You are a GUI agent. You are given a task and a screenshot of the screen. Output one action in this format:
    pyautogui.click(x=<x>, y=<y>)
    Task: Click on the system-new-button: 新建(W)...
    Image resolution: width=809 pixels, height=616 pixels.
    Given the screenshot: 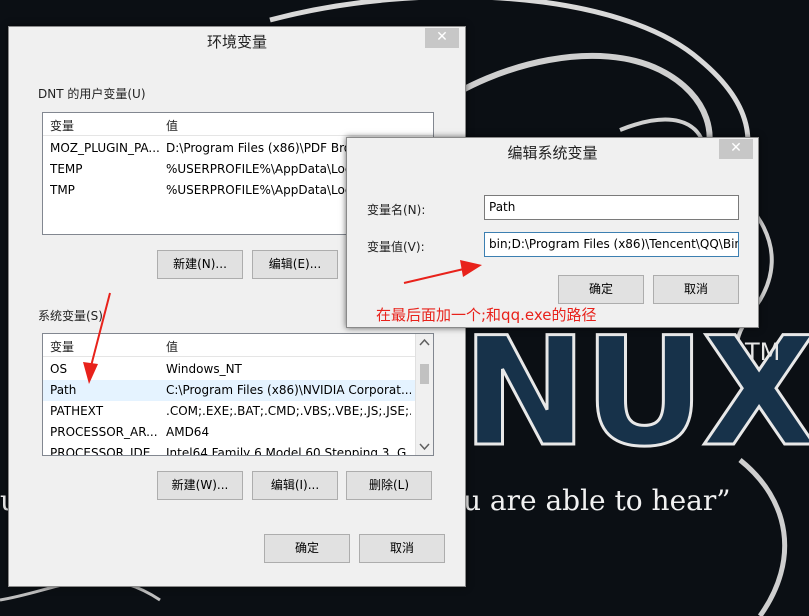 What is the action you would take?
    pyautogui.click(x=200, y=485)
    